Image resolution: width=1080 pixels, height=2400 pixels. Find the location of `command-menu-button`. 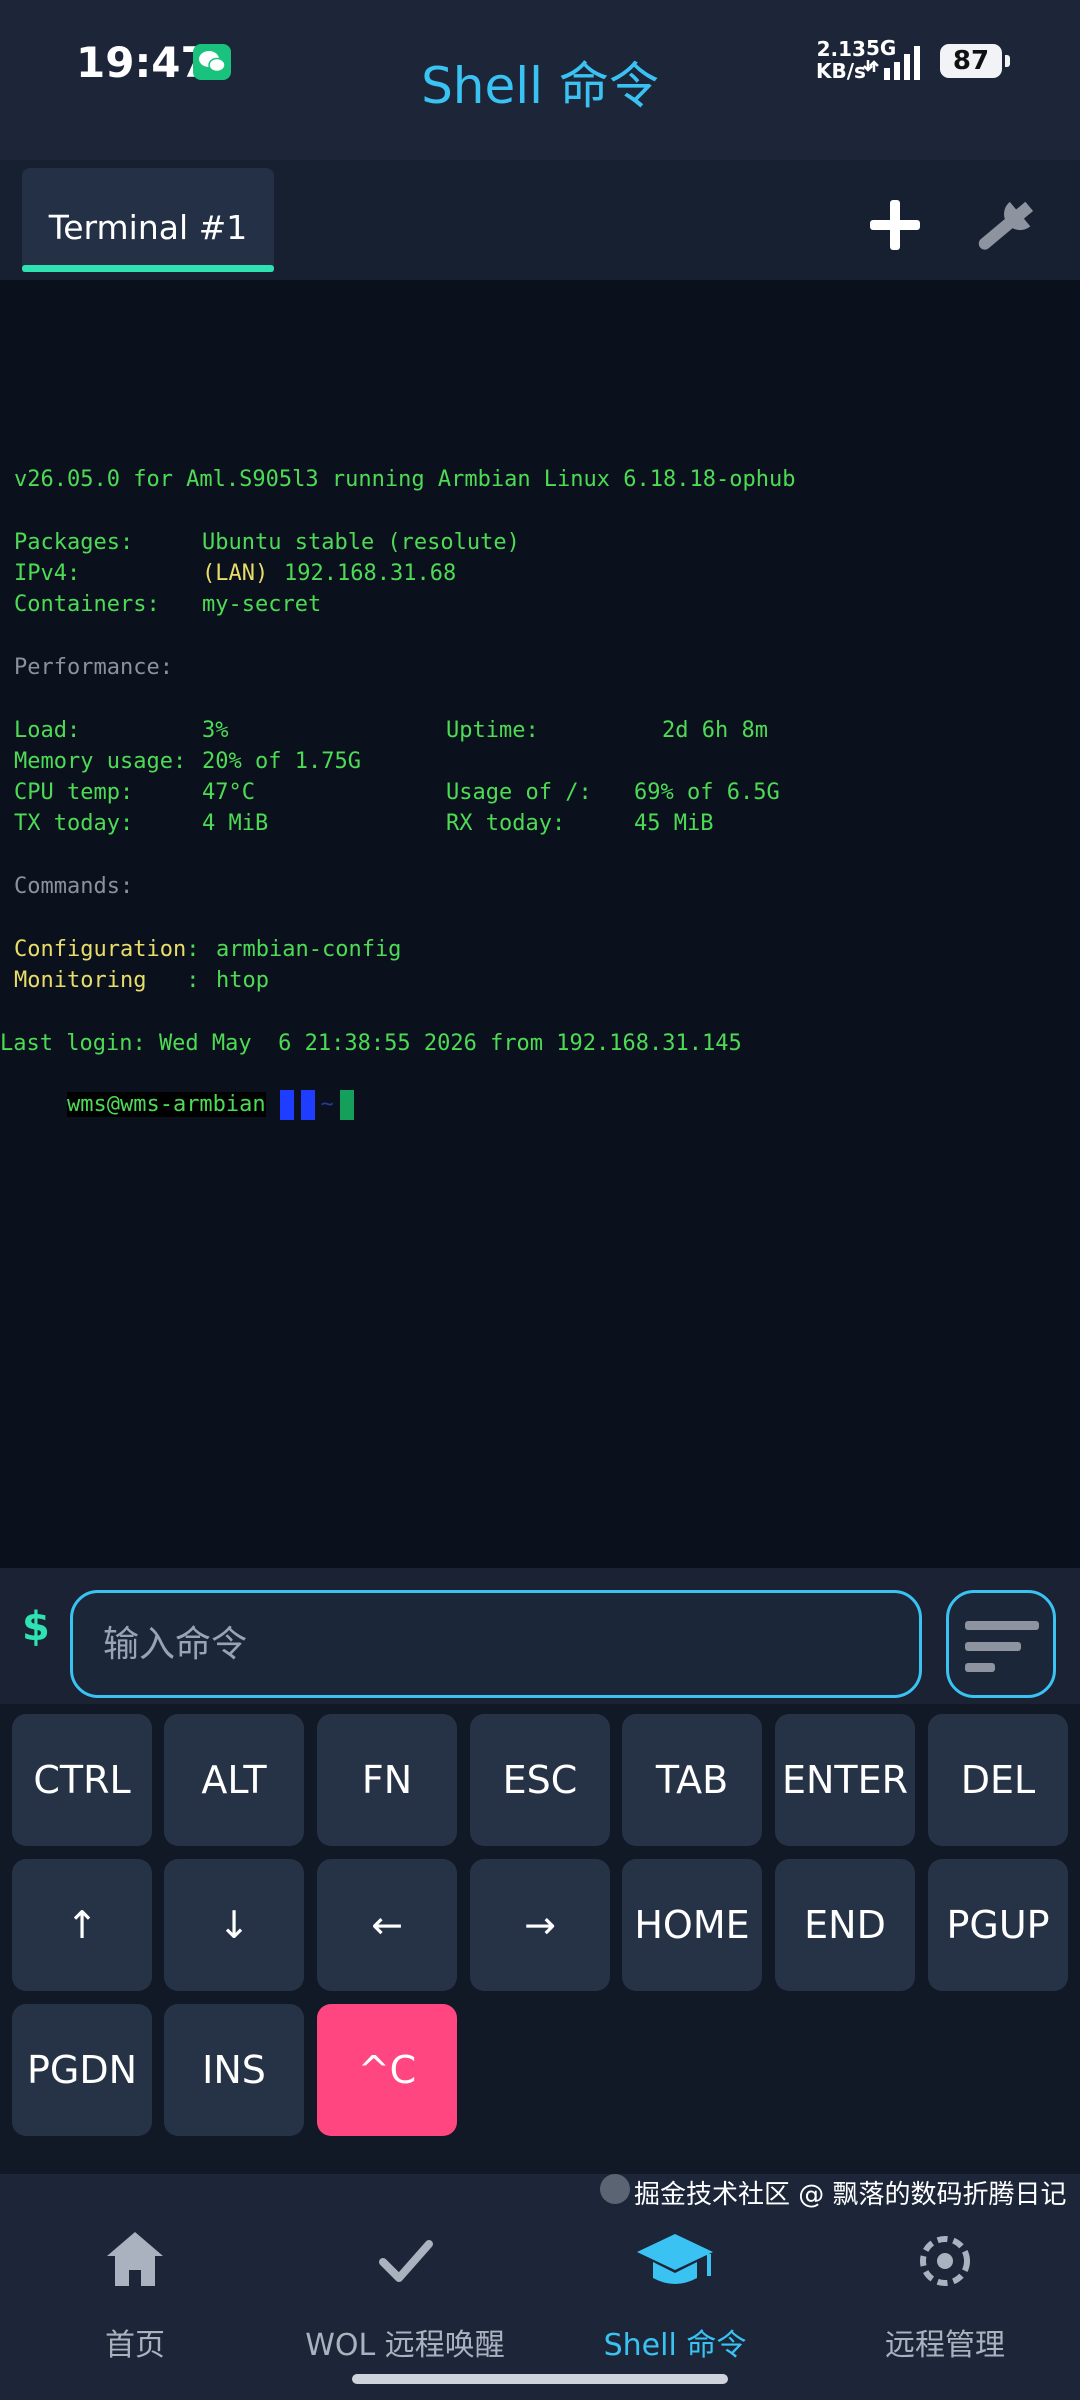

command-menu-button is located at coordinates (1001, 1644).